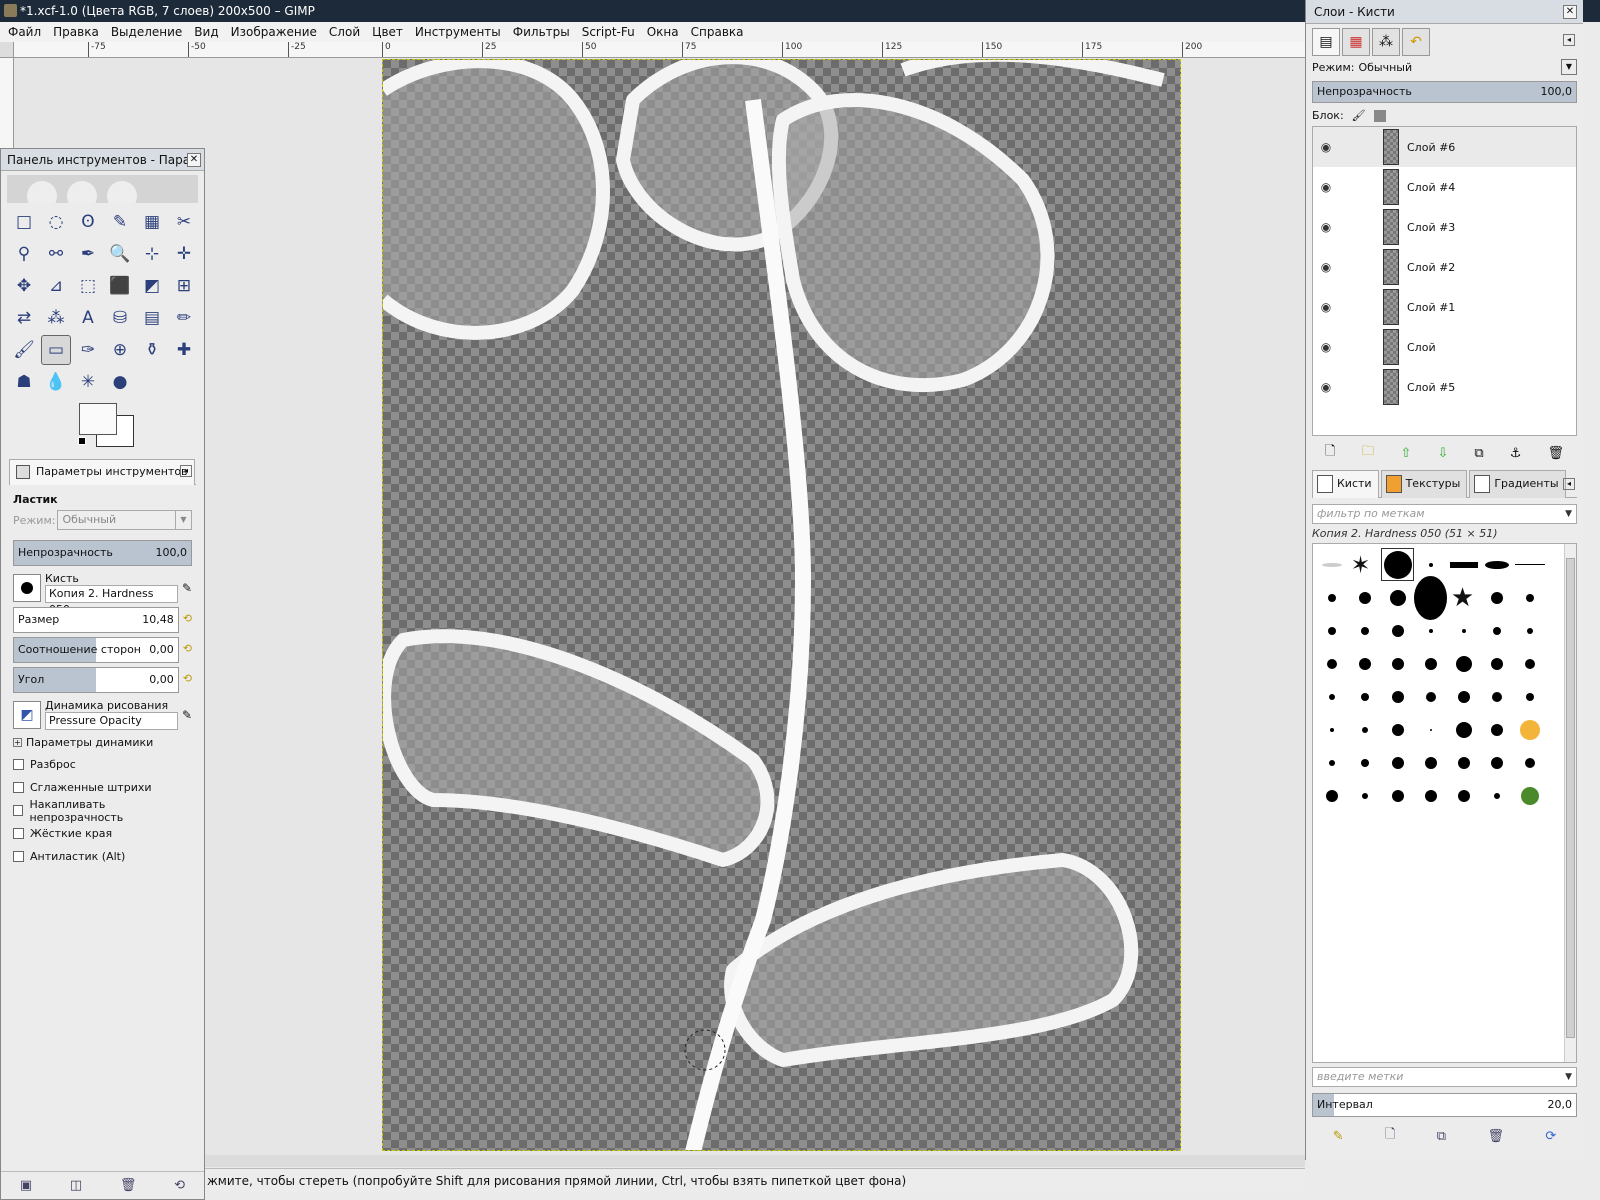 The width and height of the screenshot is (1600, 1200). Describe the element at coordinates (88, 318) in the screenshot. I see `tool-button: A` at that location.